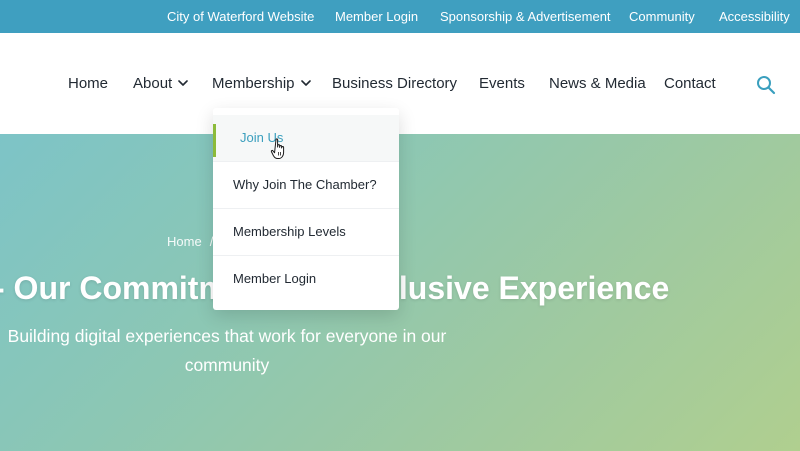 The width and height of the screenshot is (800, 451). What do you see at coordinates (766, 85) in the screenshot?
I see `search-icon` at bounding box center [766, 85].